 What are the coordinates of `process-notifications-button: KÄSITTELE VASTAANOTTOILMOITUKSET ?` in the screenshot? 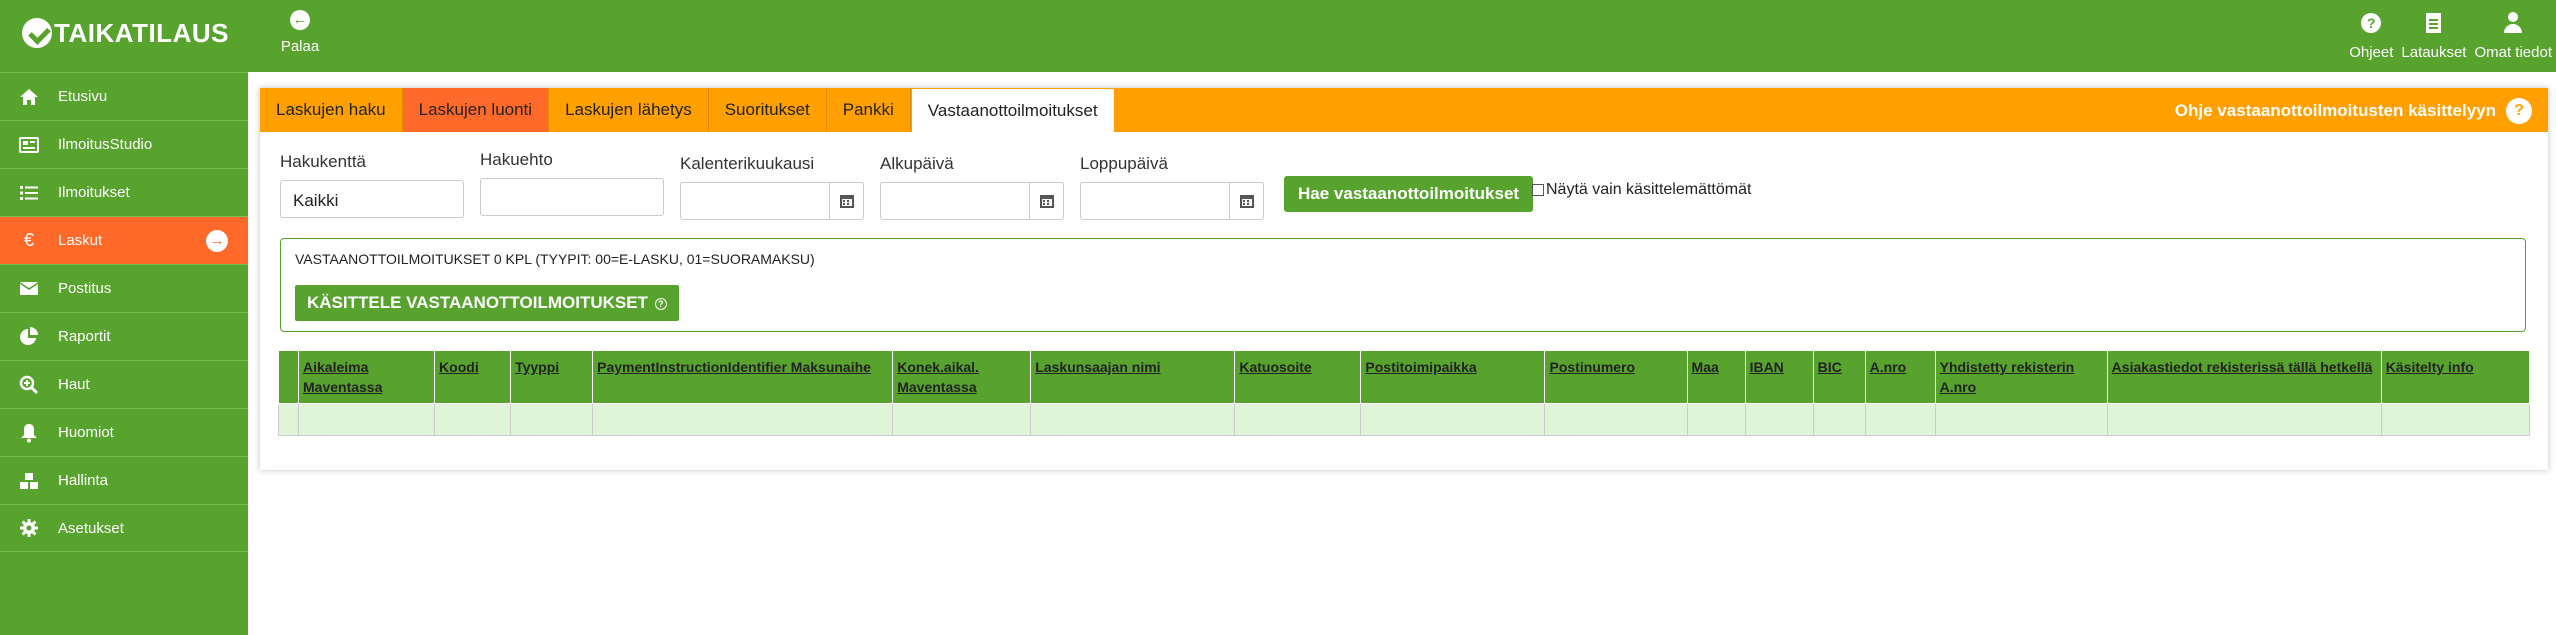 It's located at (487, 303).